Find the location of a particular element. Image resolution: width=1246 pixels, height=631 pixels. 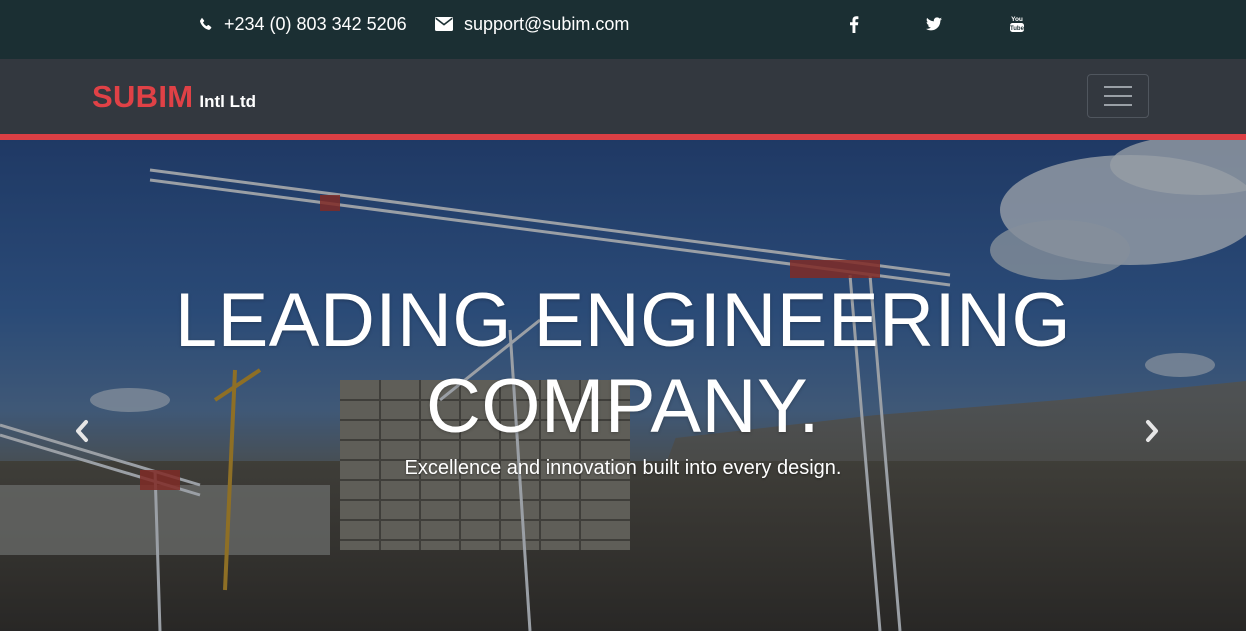

facebook-link is located at coordinates (854, 24).